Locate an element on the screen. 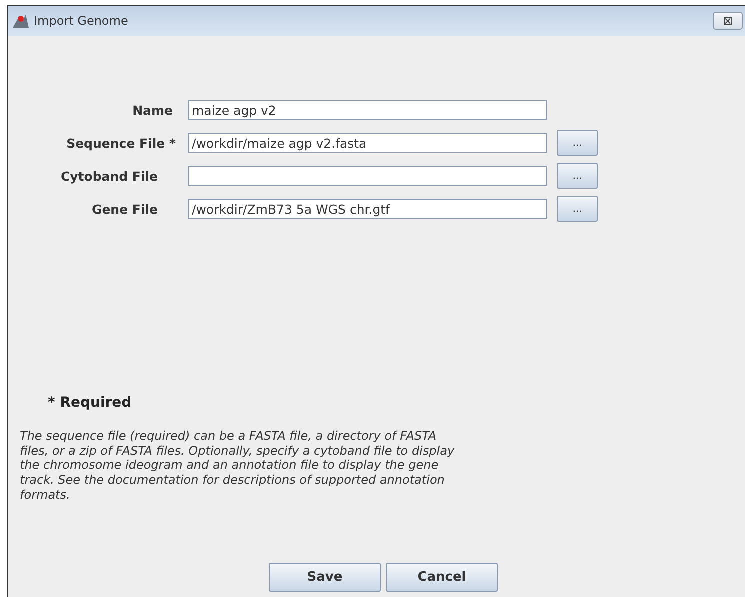 Image resolution: width=745 pixels, height=597 pixels. field-label: Cytoband File is located at coordinates (109, 176).